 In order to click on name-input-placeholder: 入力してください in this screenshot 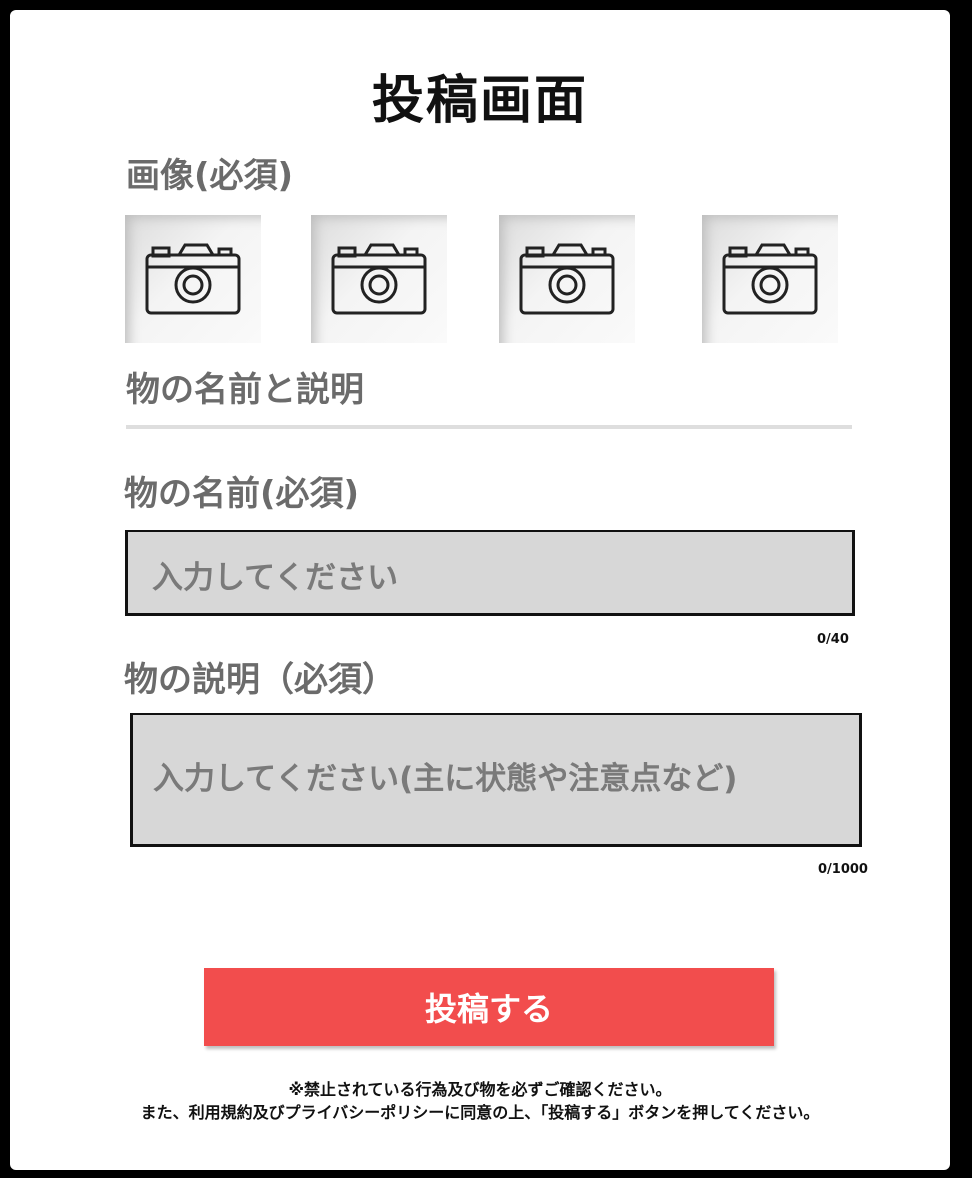, I will do `click(275, 578)`.